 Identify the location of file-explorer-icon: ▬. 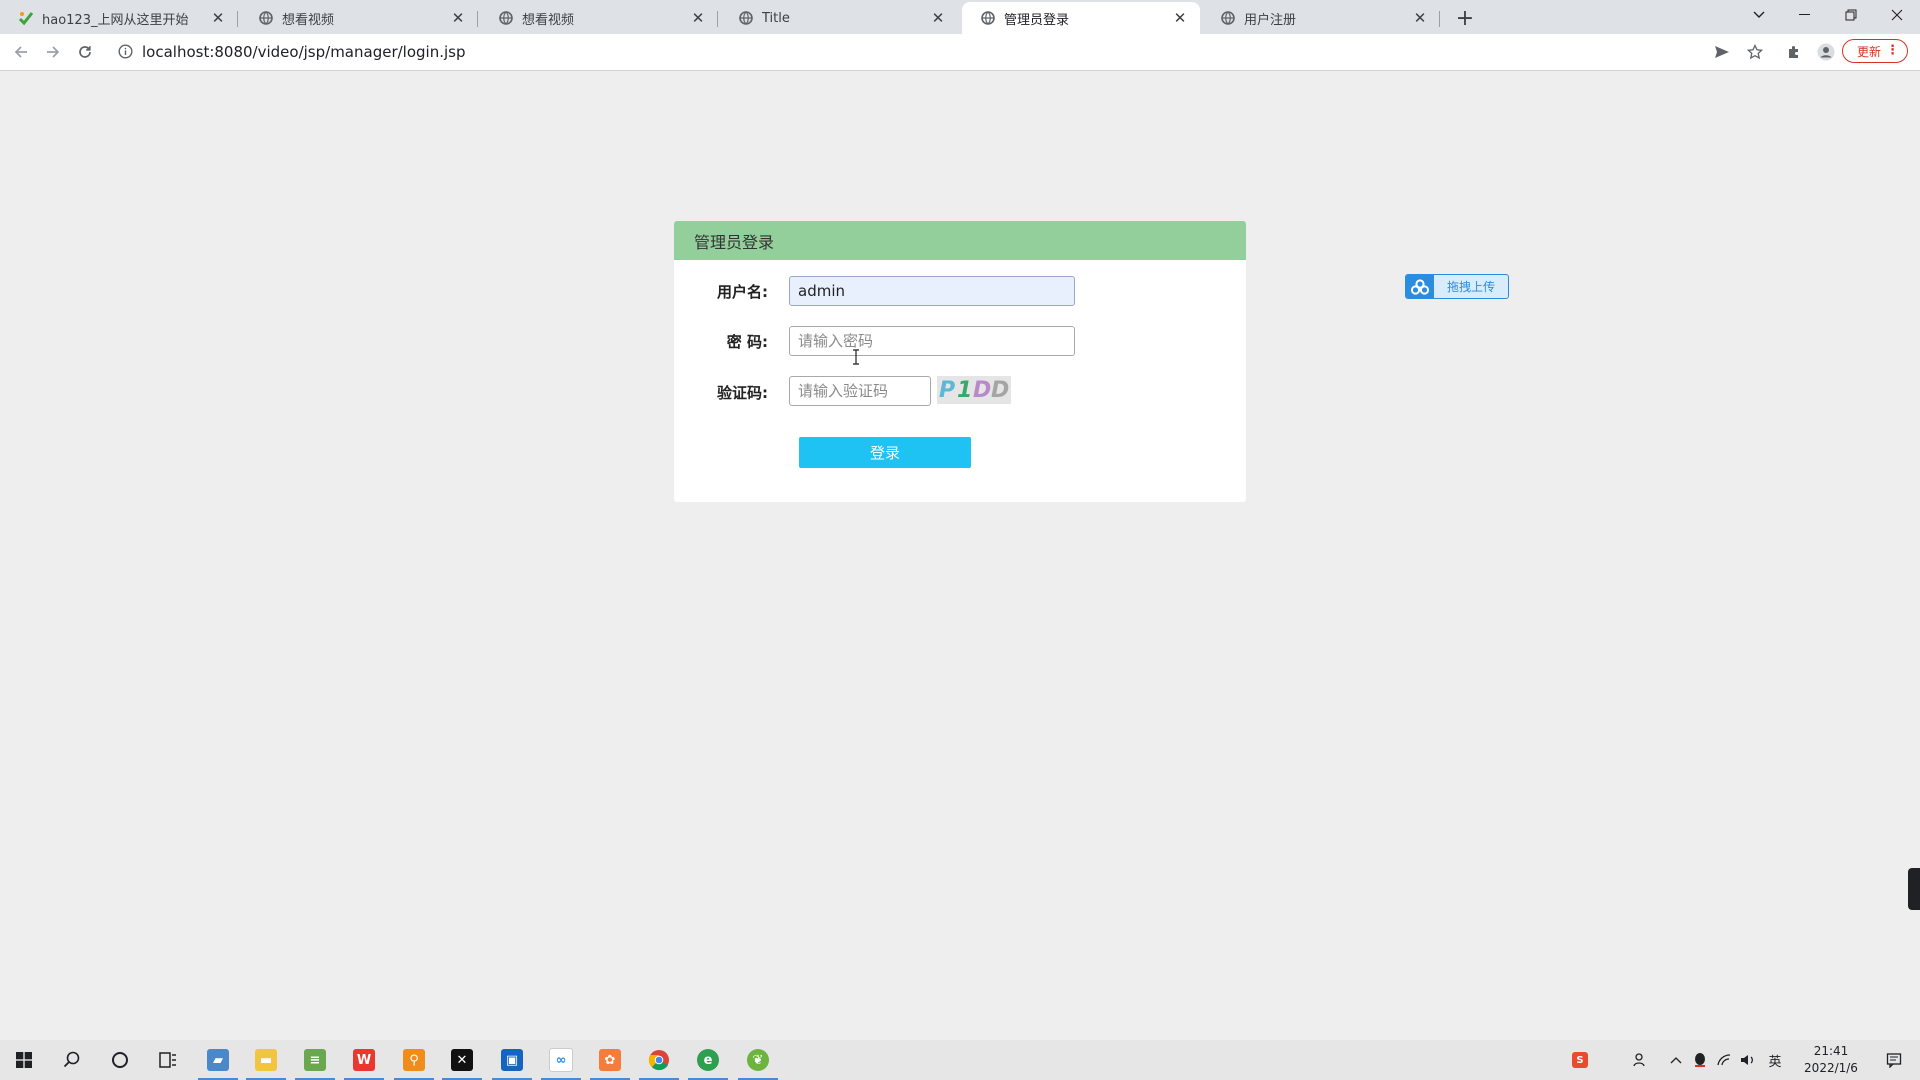
(266, 1060).